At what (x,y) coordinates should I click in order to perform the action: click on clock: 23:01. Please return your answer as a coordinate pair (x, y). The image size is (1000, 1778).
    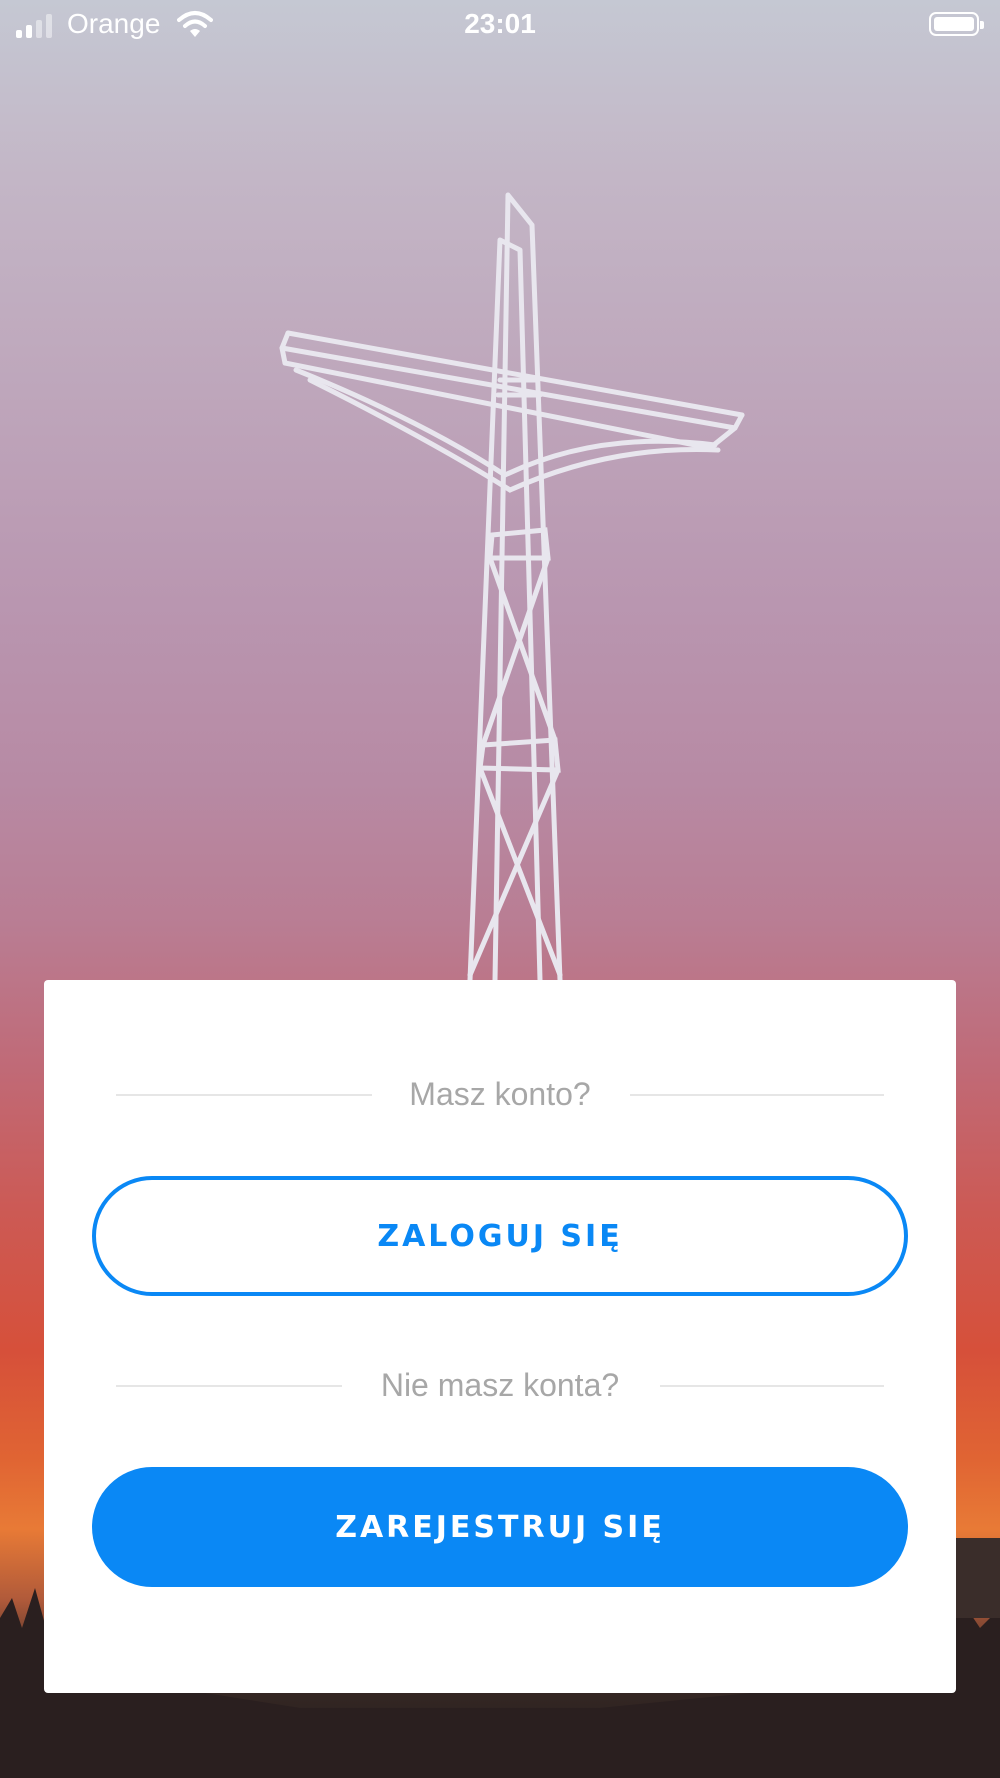
    Looking at the image, I should click on (500, 23).